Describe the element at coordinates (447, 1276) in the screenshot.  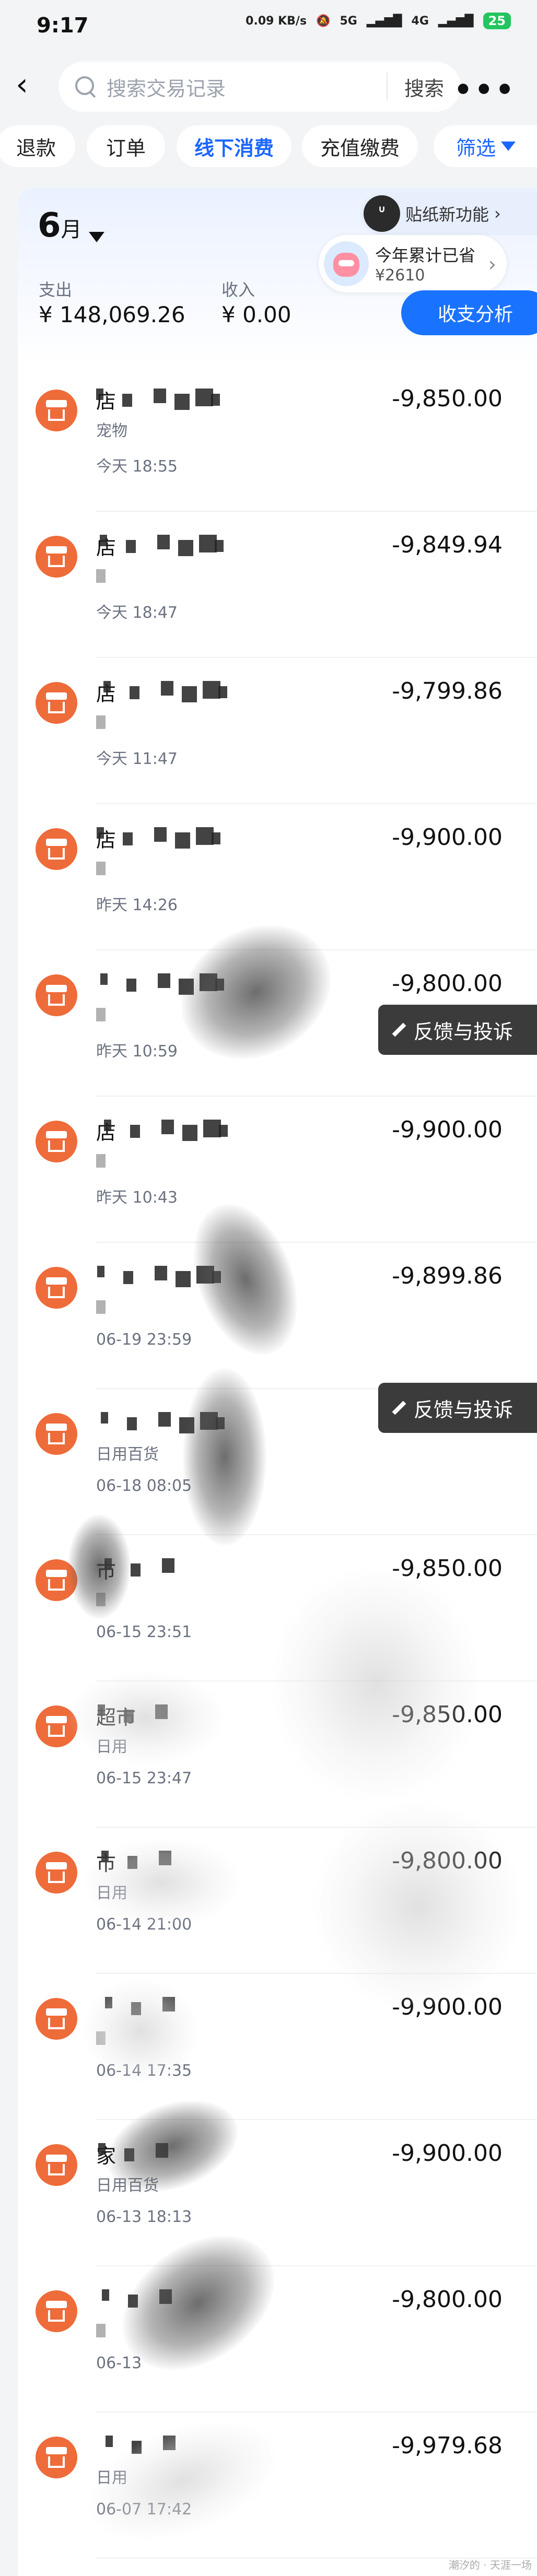
I see `transaction-amount: -9,899.86` at that location.